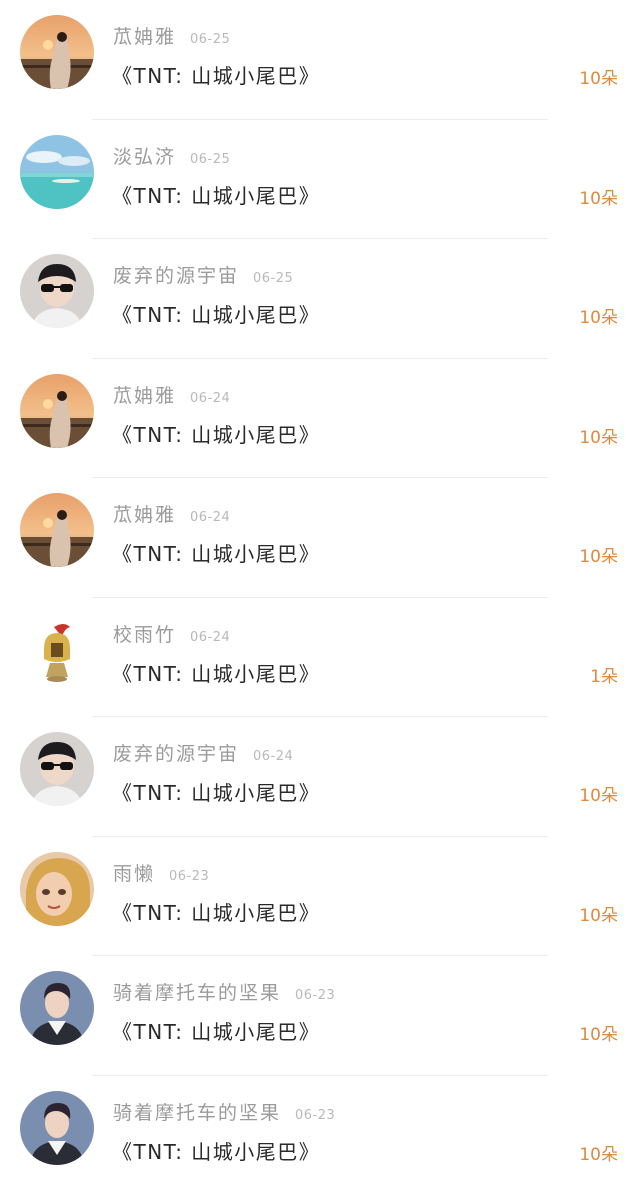 Image resolution: width=640 pixels, height=1195 pixels. I want to click on list-item: 校雨竹06-24 《TNT: 山城小尾巴》 1朵, so click(320, 658).